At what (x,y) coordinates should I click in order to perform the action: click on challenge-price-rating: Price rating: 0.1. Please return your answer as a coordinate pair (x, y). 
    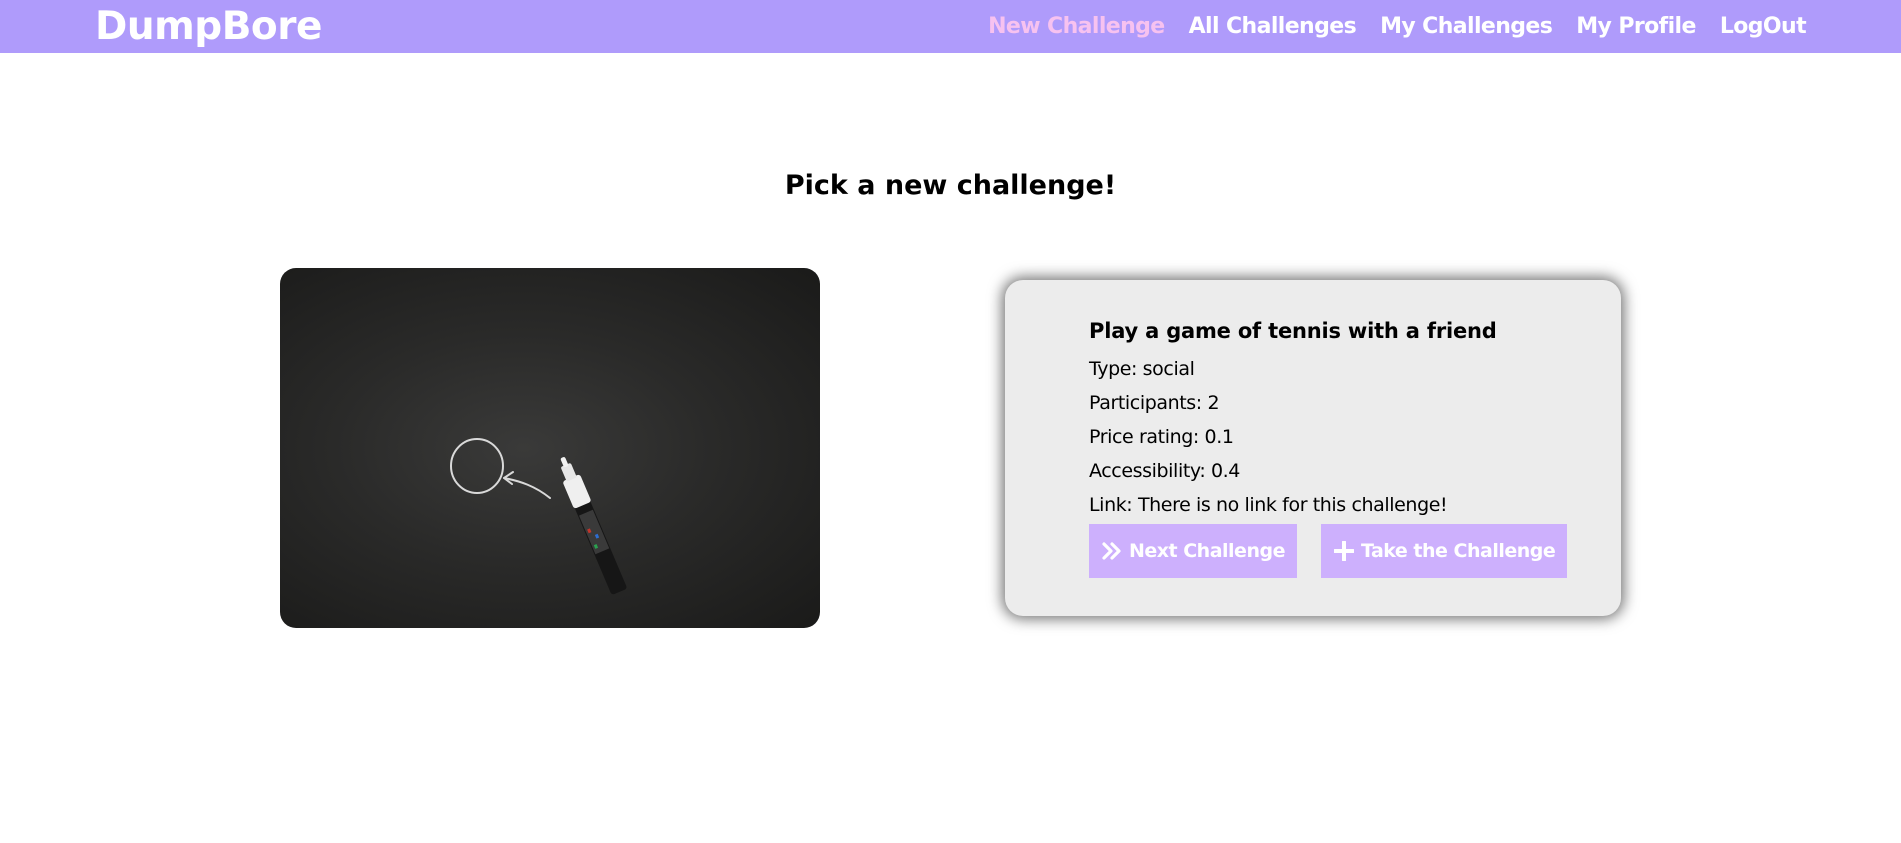
    Looking at the image, I should click on (1161, 437).